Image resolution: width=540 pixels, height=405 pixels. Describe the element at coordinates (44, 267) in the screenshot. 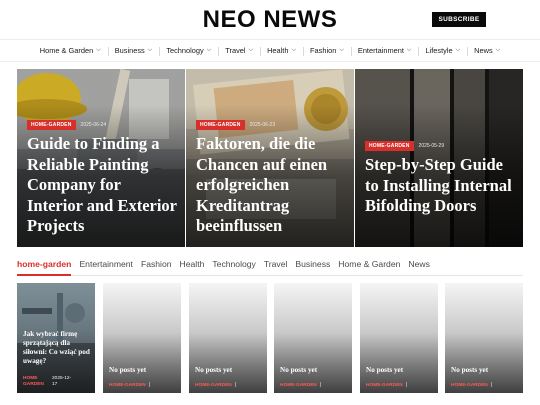

I see `tab-home-garden: home-garden` at that location.